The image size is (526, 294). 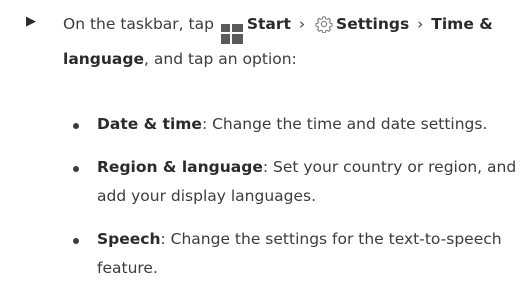 What do you see at coordinates (268, 24) in the screenshot?
I see `start-label: Start` at bounding box center [268, 24].